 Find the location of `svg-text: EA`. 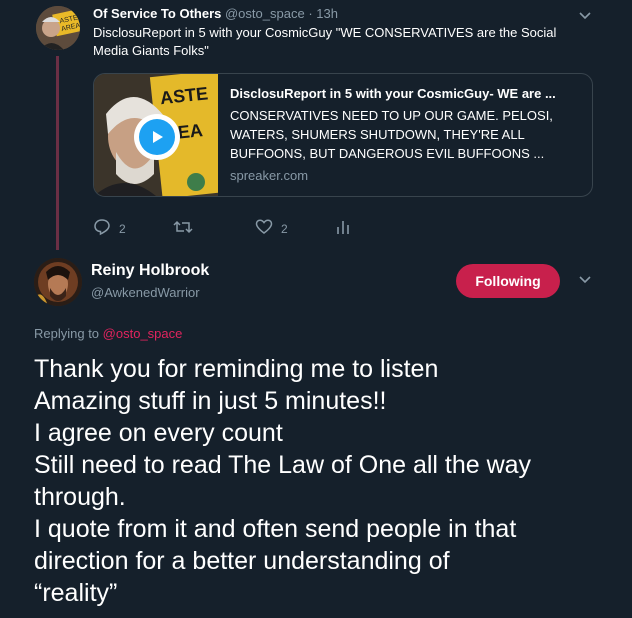

svg-text: EA is located at coordinates (190, 131).